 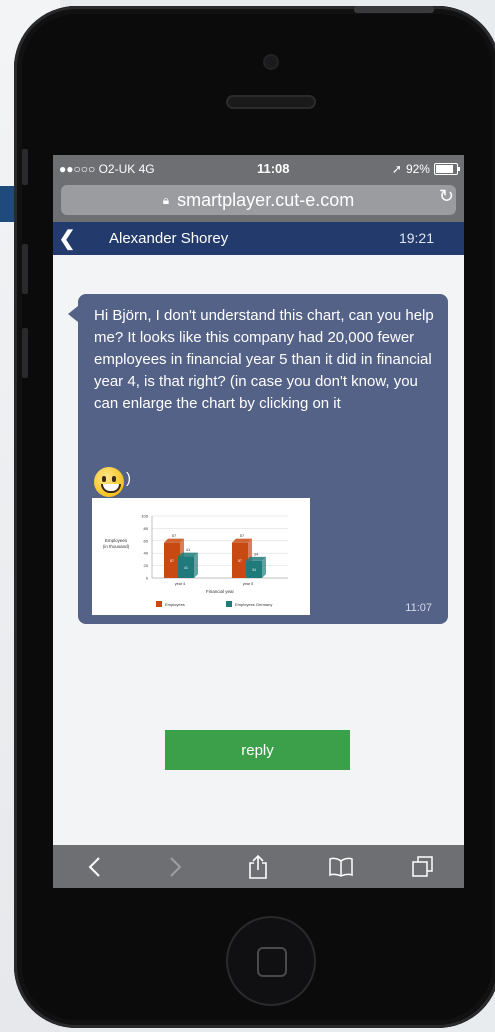 What do you see at coordinates (423, 867) in the screenshot?
I see `tabs-icon` at bounding box center [423, 867].